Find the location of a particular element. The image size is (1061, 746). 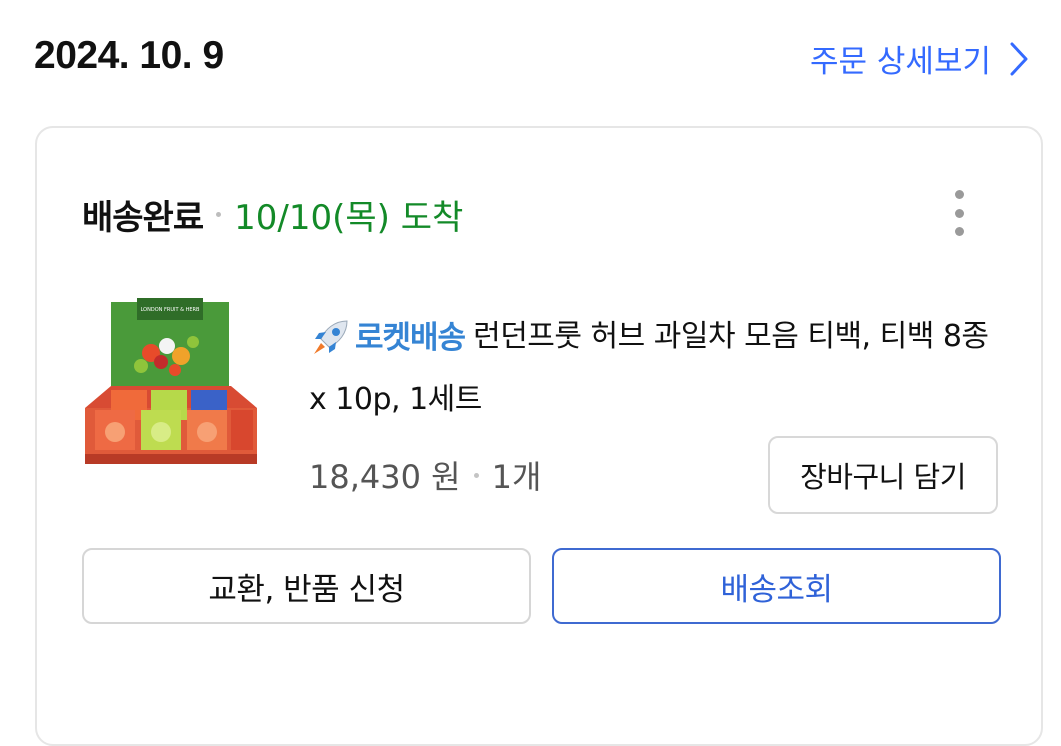

rocket-delivery-label: 로켓배송 is located at coordinates (410, 337).